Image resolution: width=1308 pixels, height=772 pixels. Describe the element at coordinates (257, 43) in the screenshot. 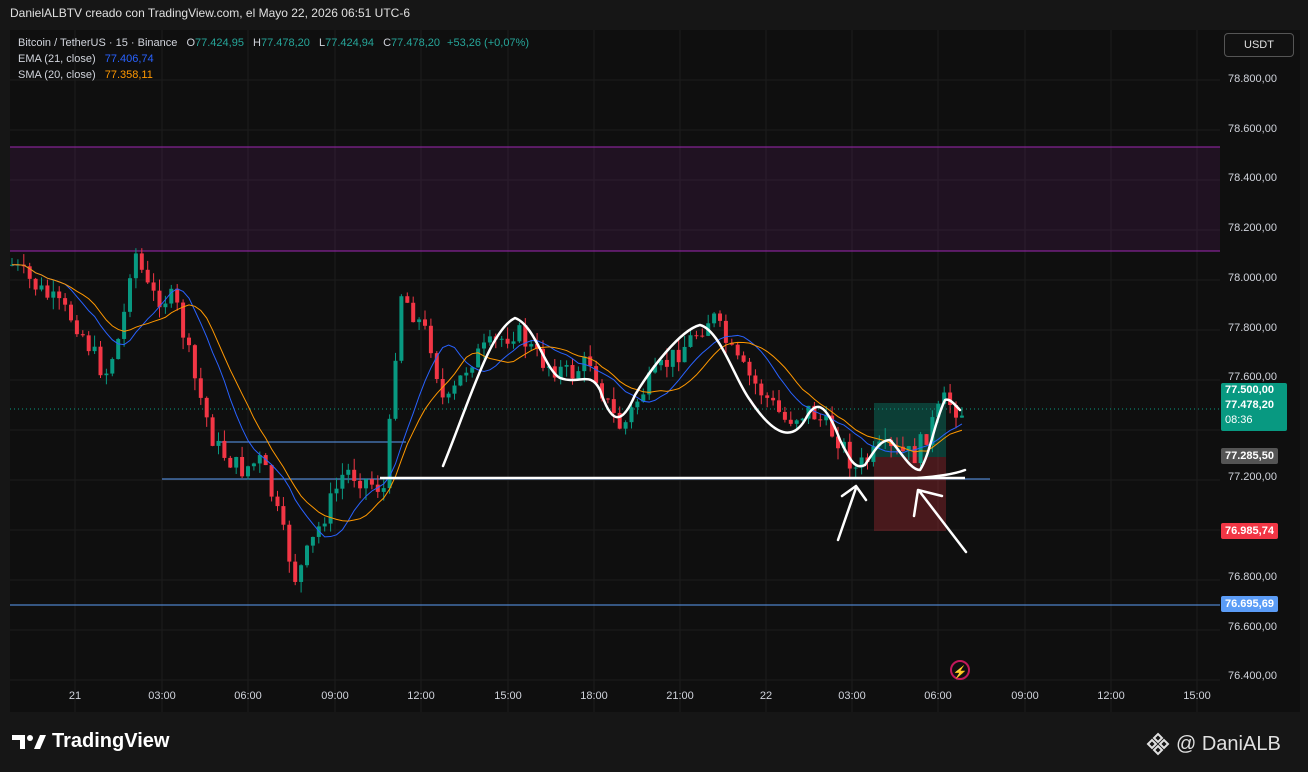

I see `high-label: H` at that location.